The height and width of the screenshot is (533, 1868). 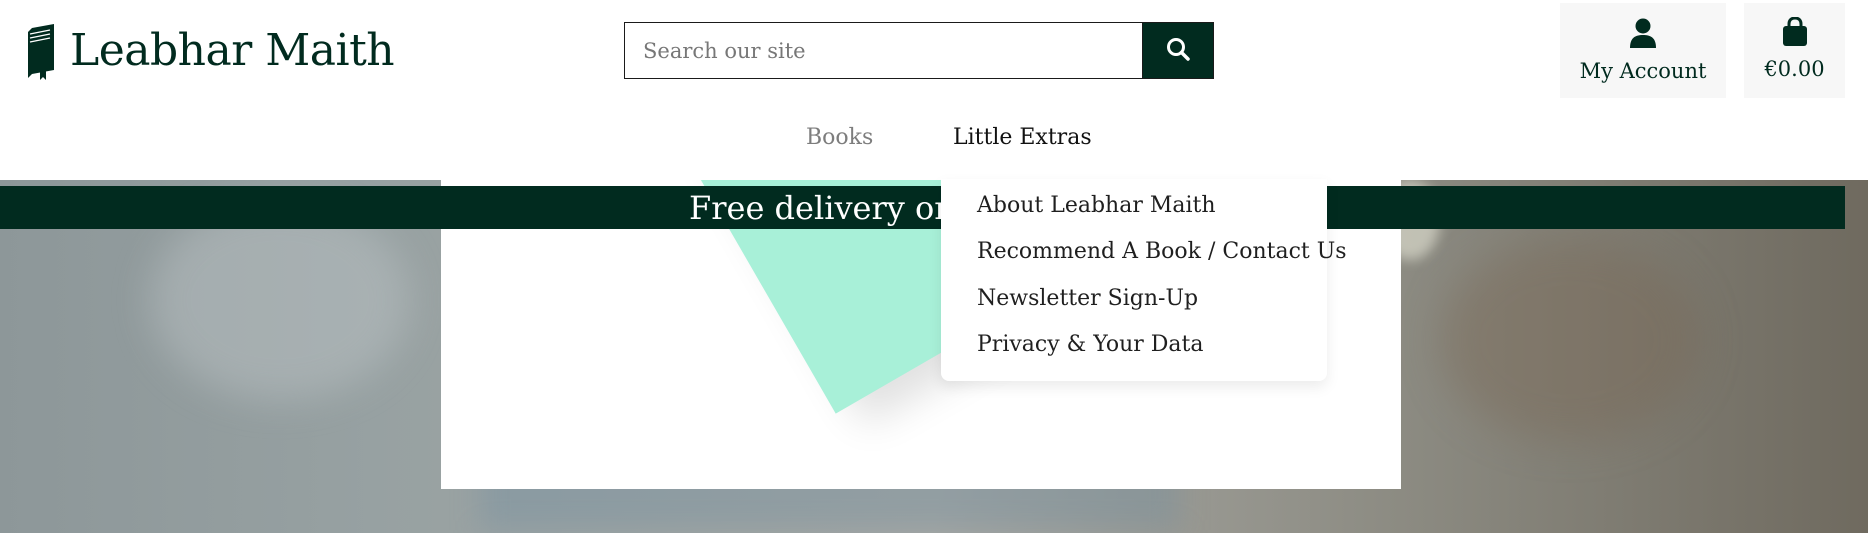 I want to click on dropdown-item-about: About Leabhar Maith, so click(x=1096, y=206).